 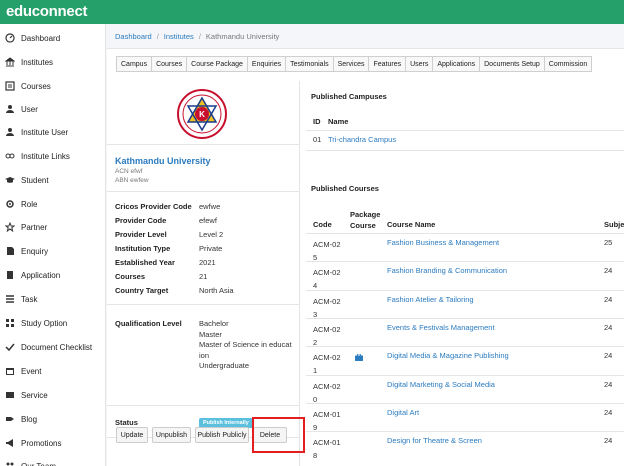 I want to click on course-name-link: Fashion Branding & Communication, so click(x=447, y=270).